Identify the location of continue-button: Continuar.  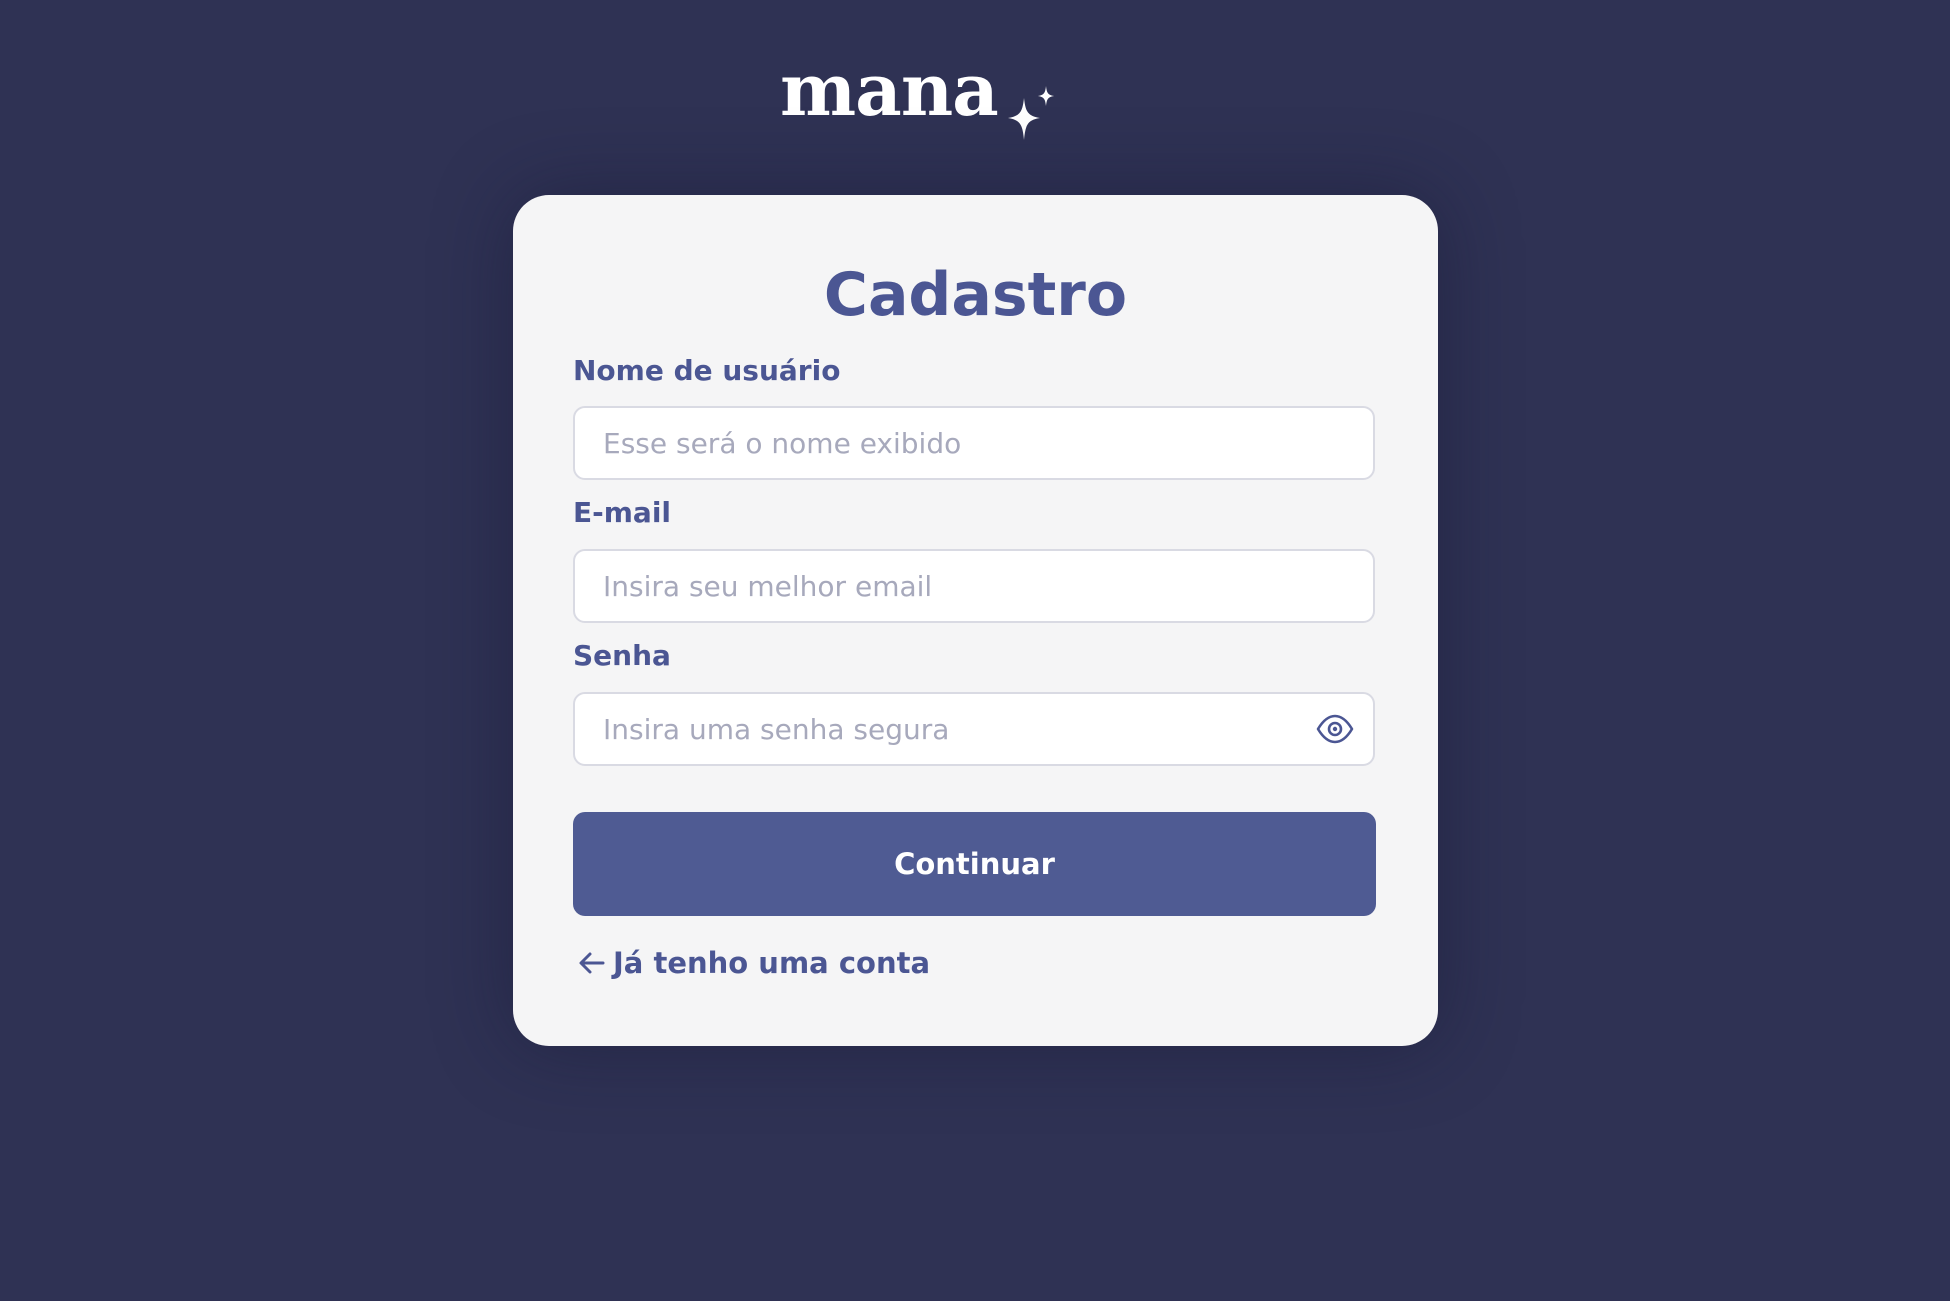
(974, 864).